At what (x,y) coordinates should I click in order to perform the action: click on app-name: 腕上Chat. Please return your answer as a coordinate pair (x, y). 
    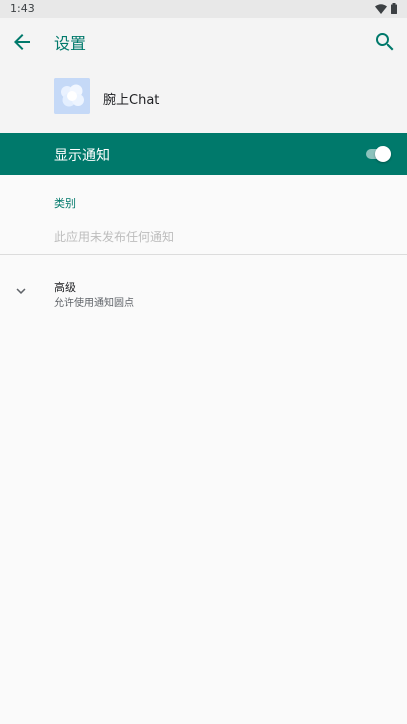
    Looking at the image, I should click on (131, 100).